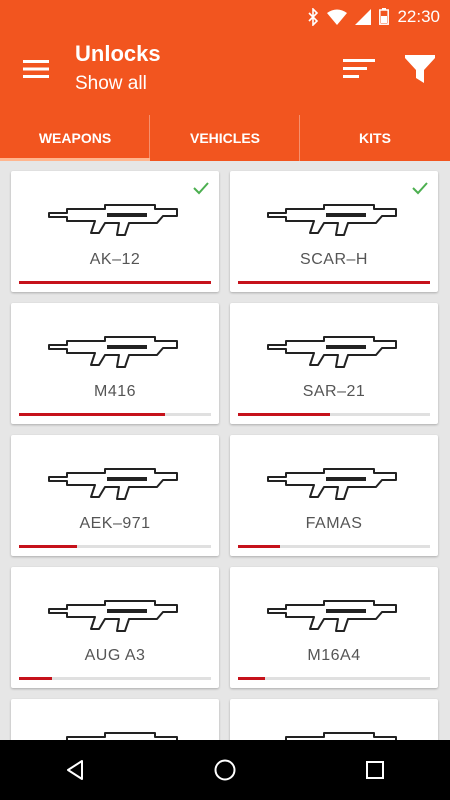  I want to click on system-nav-bar, so click(225, 770).